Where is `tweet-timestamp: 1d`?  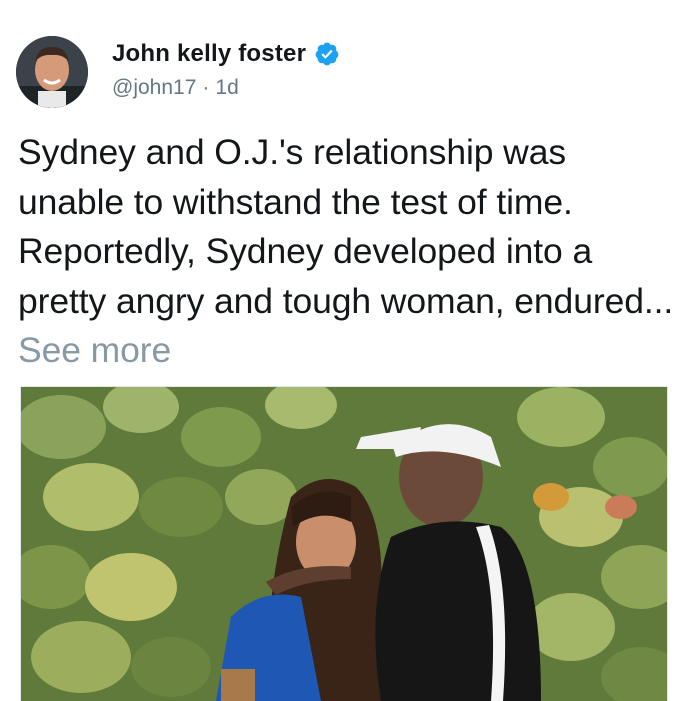
tweet-timestamp: 1d is located at coordinates (226, 88).